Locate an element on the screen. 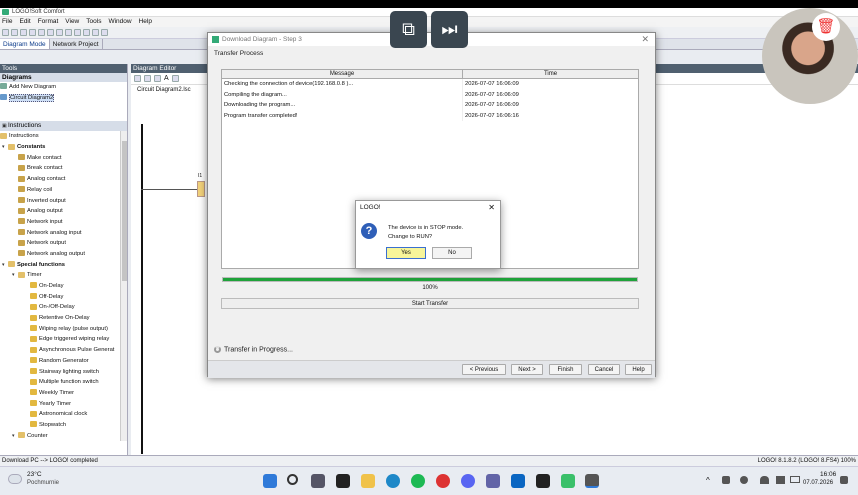 The width and height of the screenshot is (858, 495). tree-timer-item: Random Generator is located at coordinates (63, 361).